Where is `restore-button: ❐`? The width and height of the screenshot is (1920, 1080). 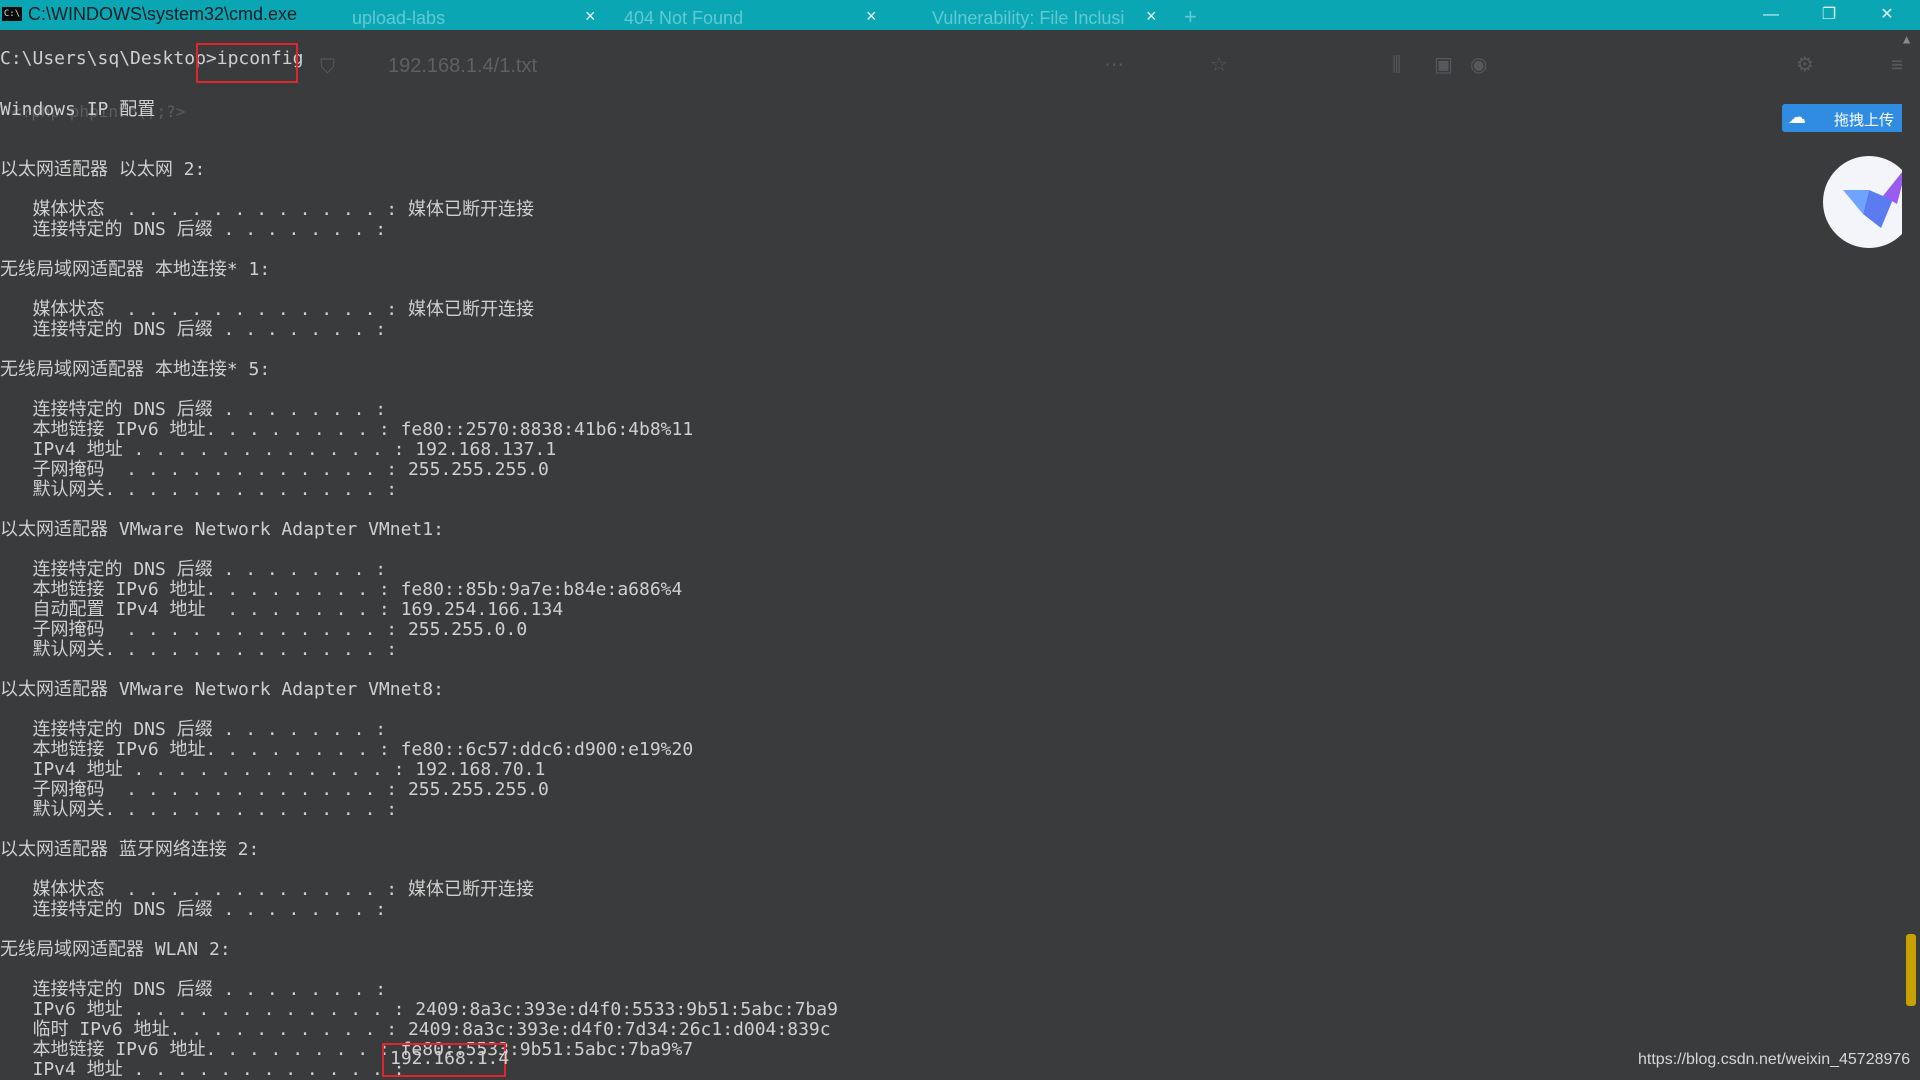 restore-button: ❐ is located at coordinates (1829, 15).